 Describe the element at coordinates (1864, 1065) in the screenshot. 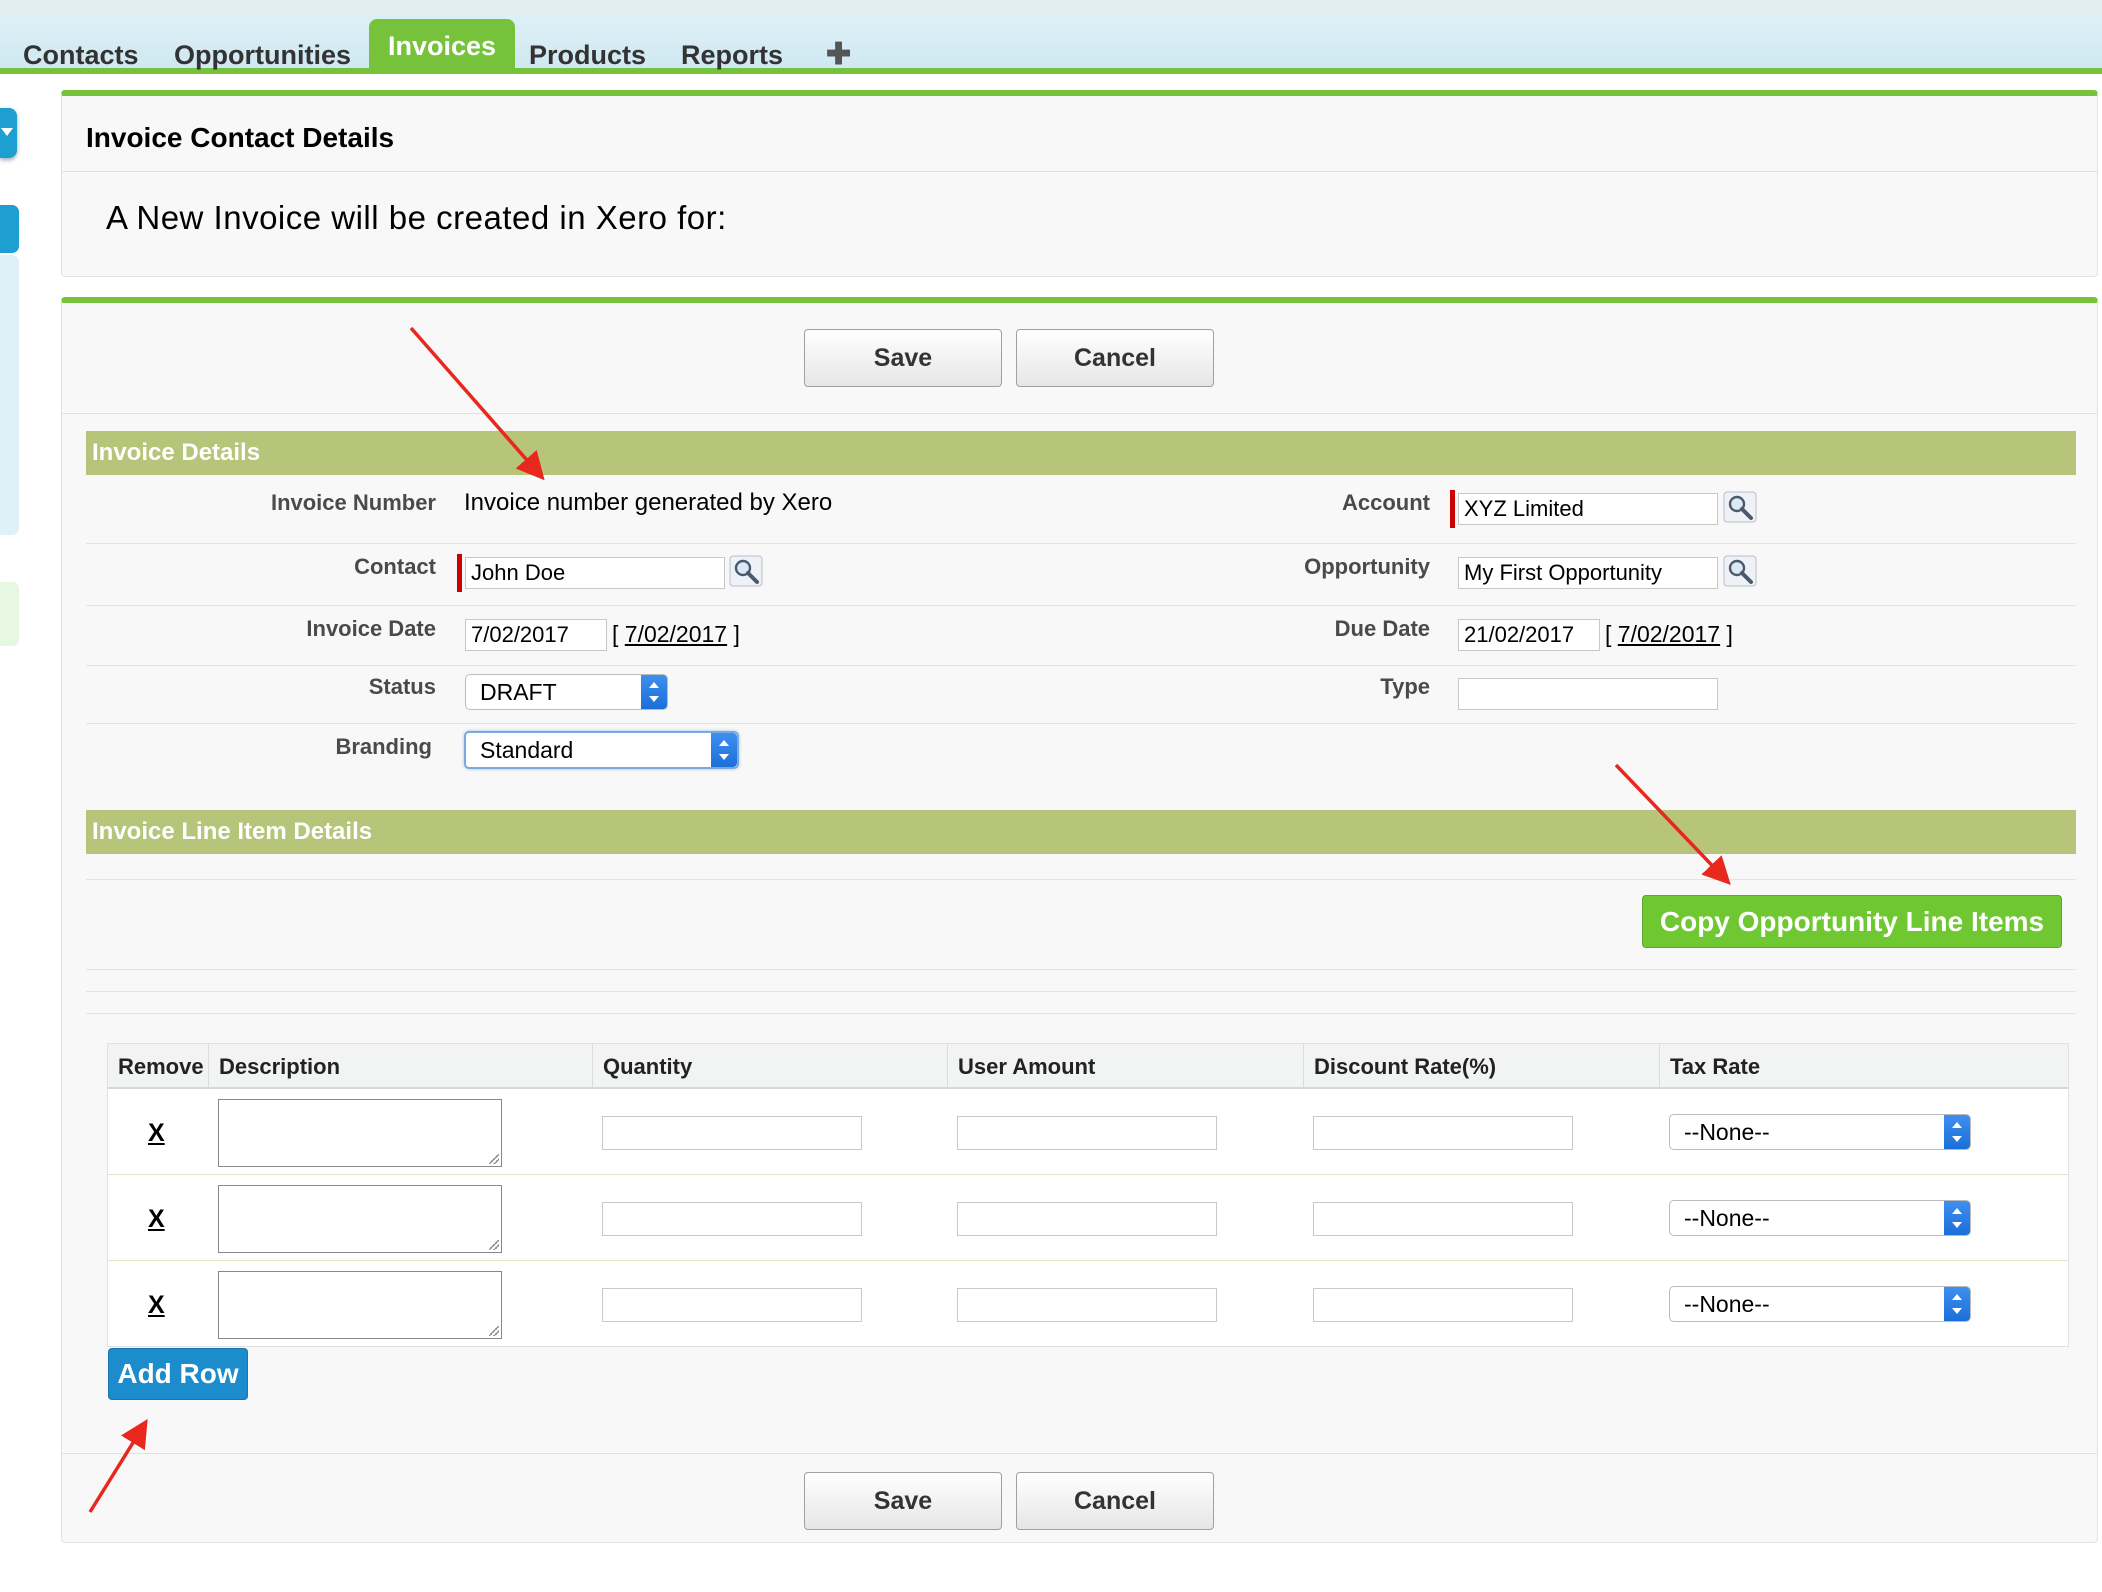

I see `column-header-tax-rate: Tax Rate` at that location.